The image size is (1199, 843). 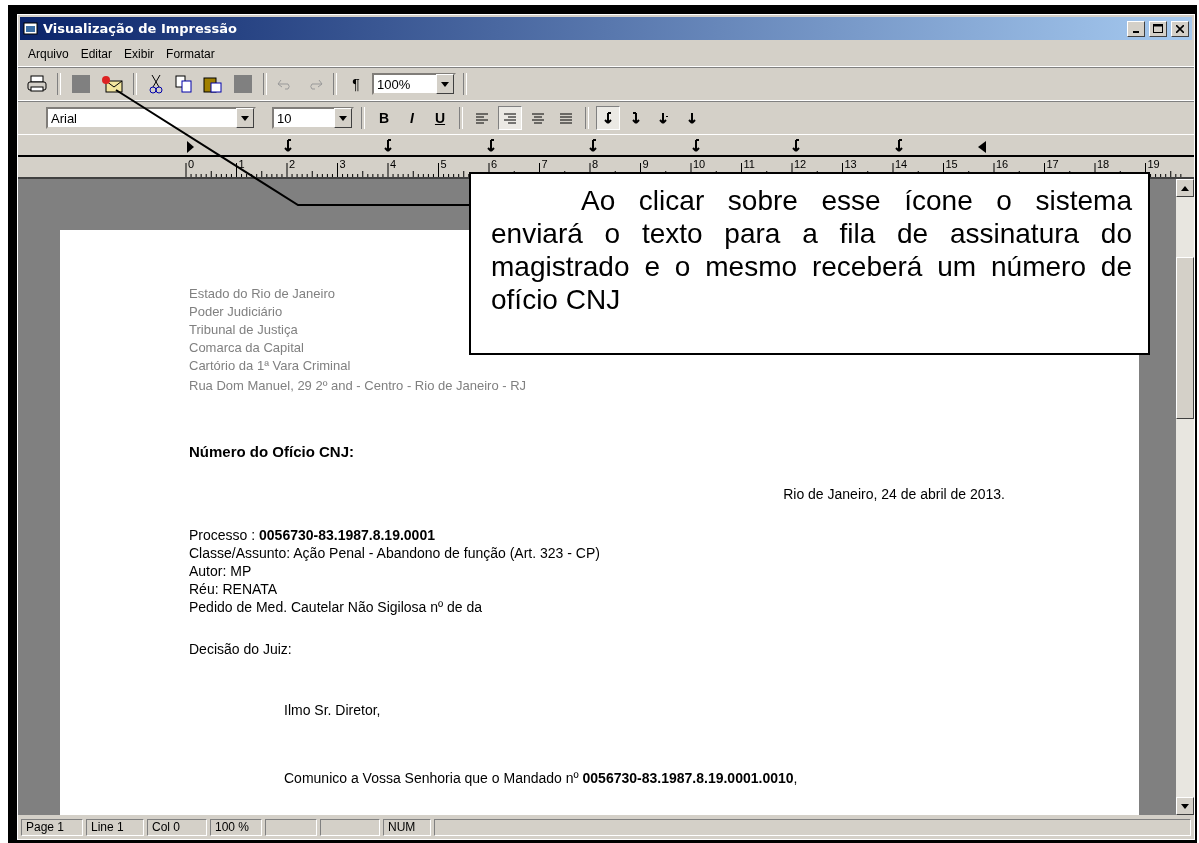 What do you see at coordinates (336, 607) in the screenshot?
I see `detail-line: Pedido de Med. Cautelar Não Sigilosa nº de da` at bounding box center [336, 607].